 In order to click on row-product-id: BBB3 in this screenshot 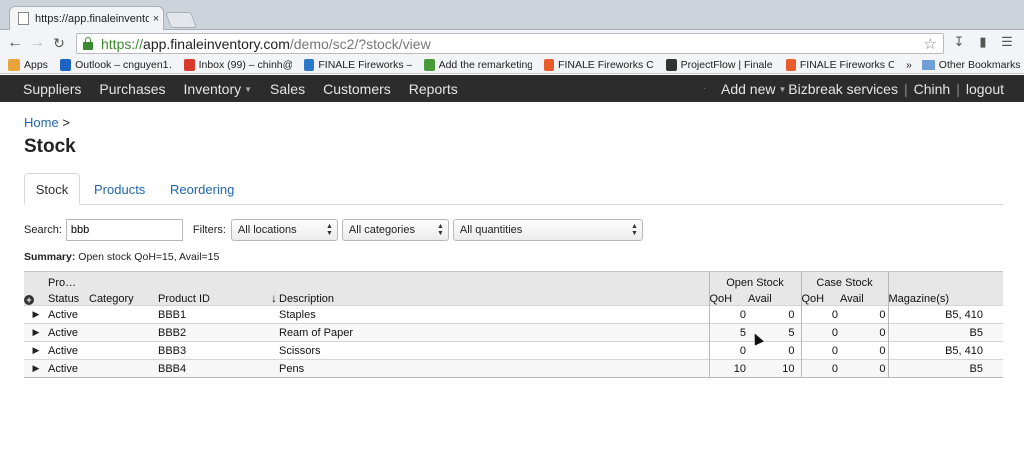, I will do `click(213, 350)`.